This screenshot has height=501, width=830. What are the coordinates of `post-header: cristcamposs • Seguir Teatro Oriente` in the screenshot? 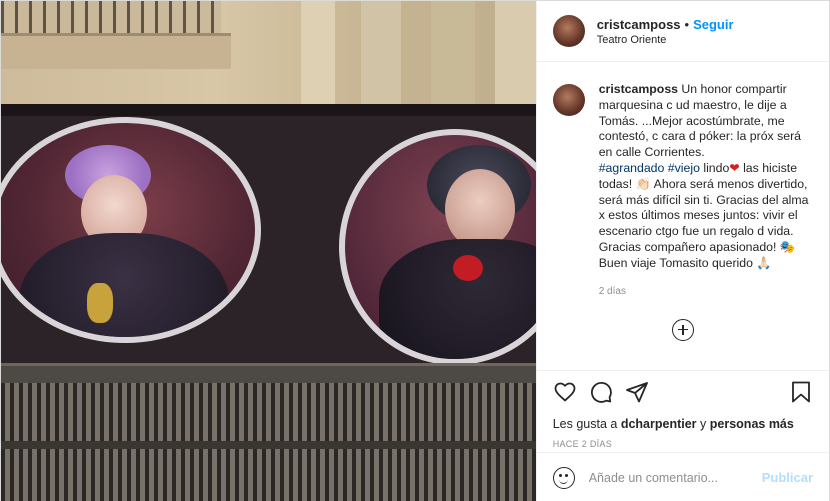 It's located at (682, 31).